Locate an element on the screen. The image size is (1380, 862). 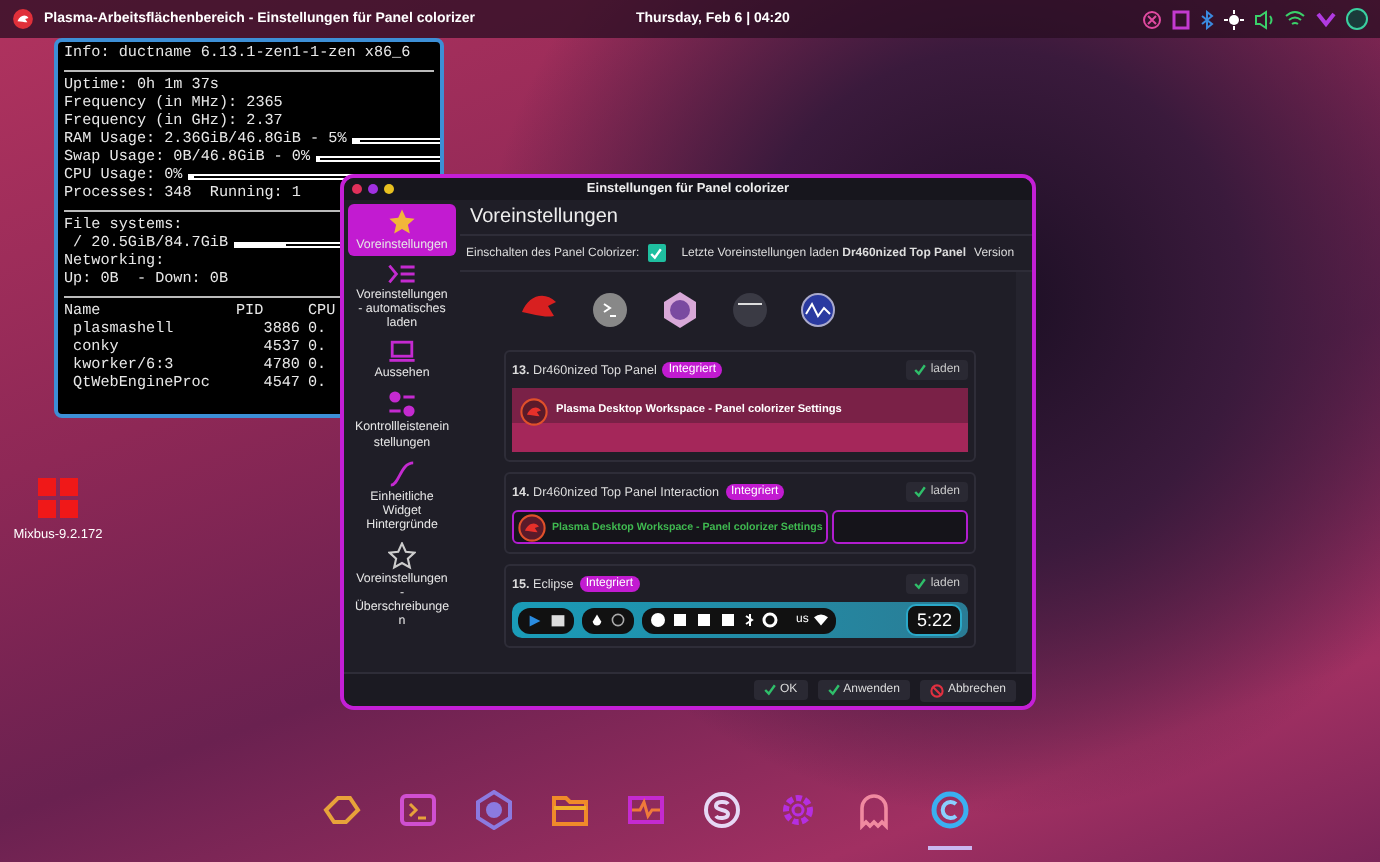
letter-s-icon is located at coordinates (722, 810).